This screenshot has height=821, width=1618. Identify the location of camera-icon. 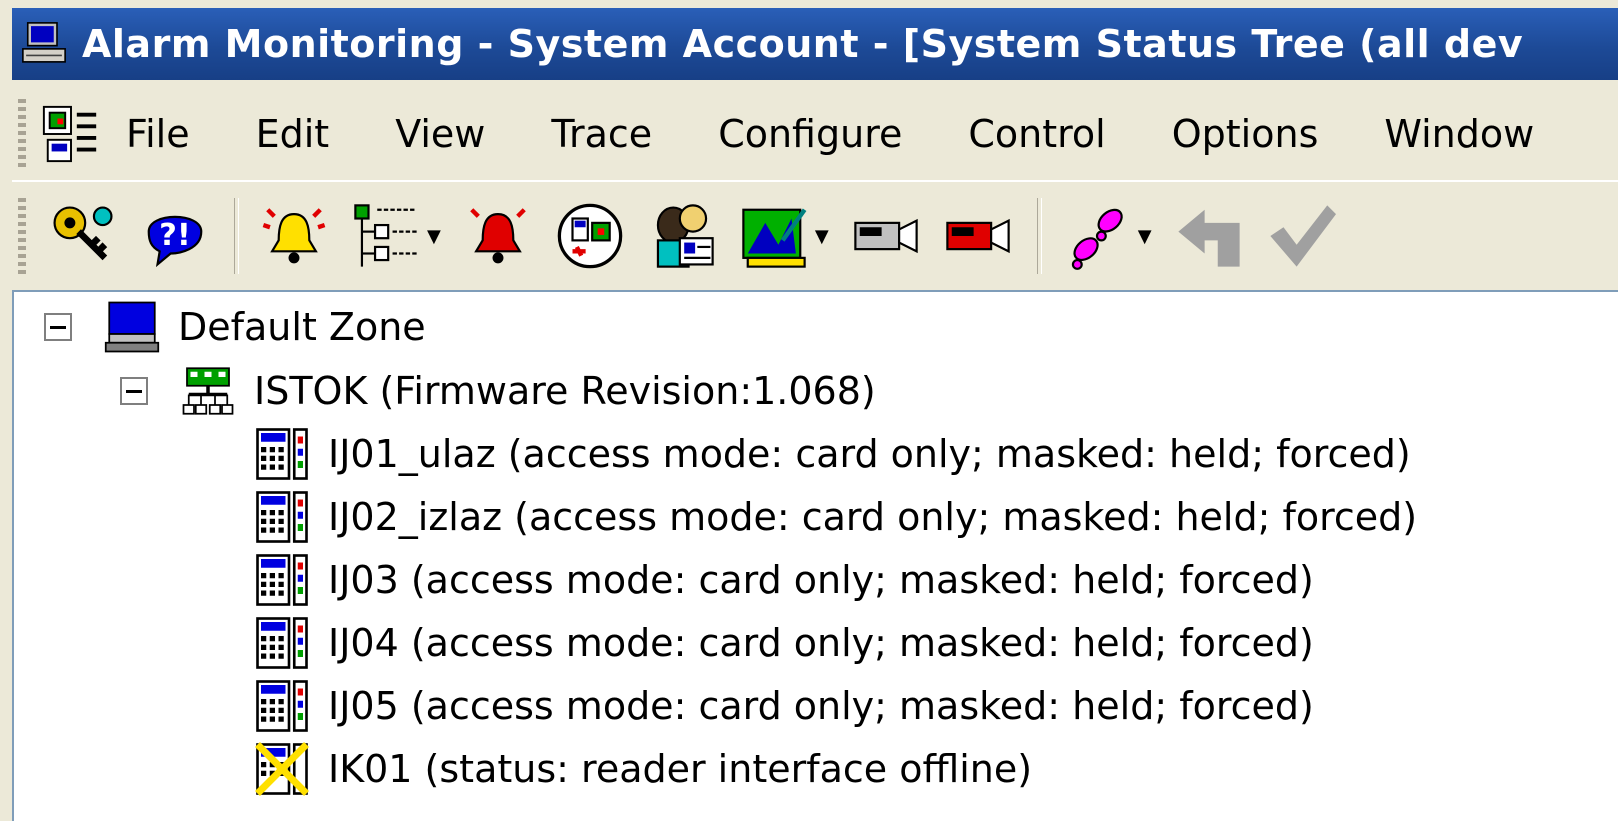
(885, 236).